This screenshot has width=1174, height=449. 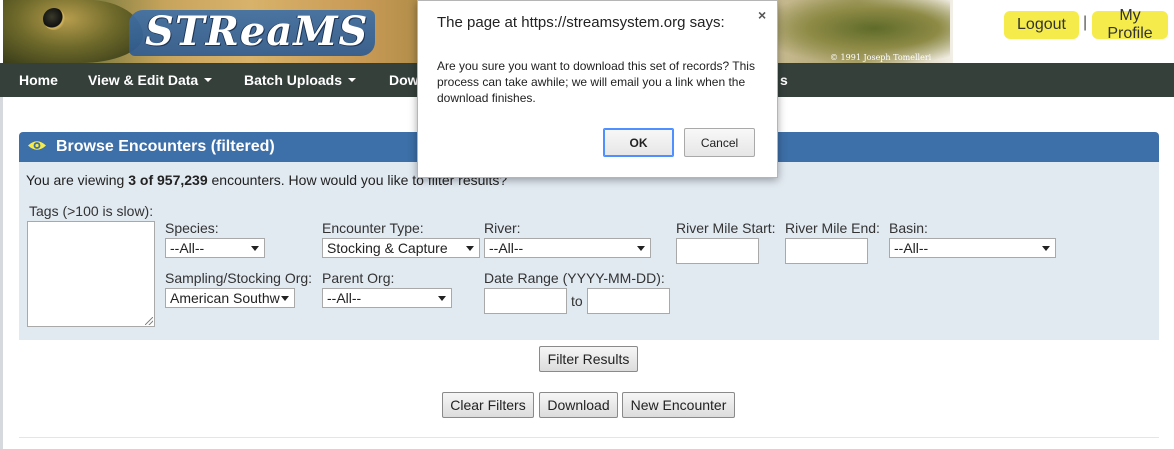 What do you see at coordinates (832, 228) in the screenshot?
I see `river-mile-end-label: River Mile End:` at bounding box center [832, 228].